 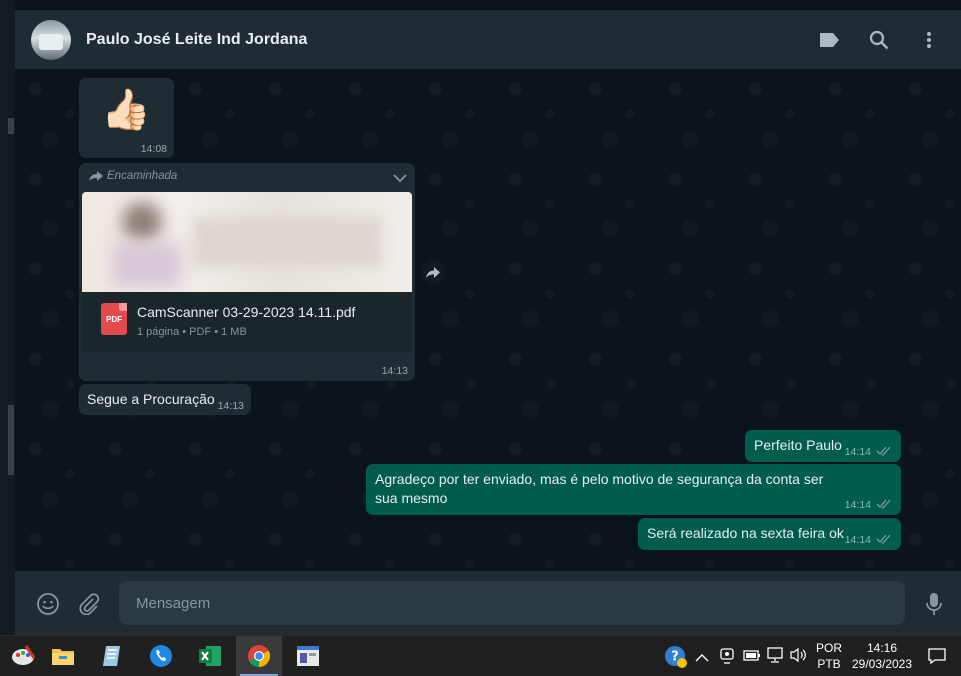 I want to click on pdf-badge-label: PDF, so click(x=114, y=319).